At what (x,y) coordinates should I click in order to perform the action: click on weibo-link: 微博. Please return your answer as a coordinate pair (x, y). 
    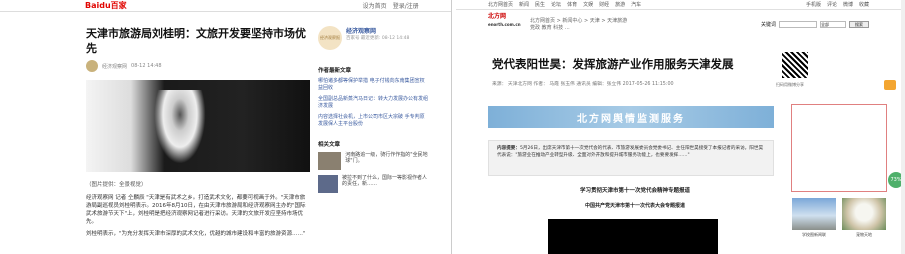
    Looking at the image, I should click on (848, 4).